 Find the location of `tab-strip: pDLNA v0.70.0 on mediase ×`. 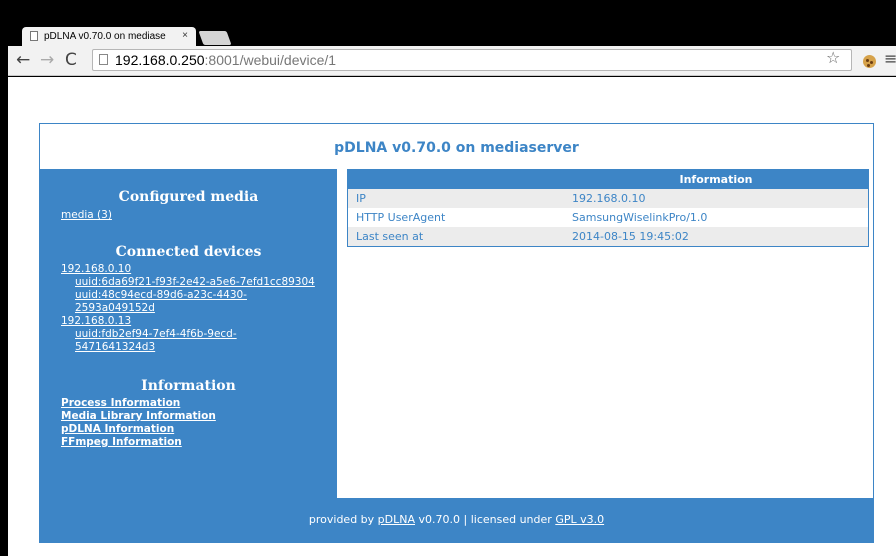

tab-strip: pDLNA v0.70.0 on mediase × is located at coordinates (452, 23).